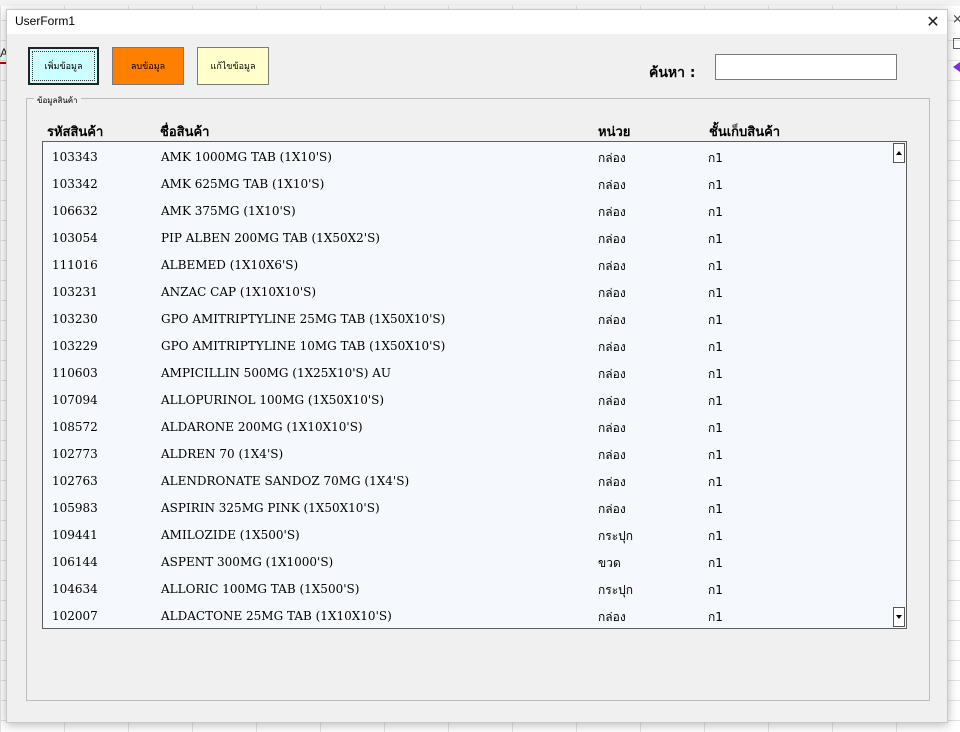 The height and width of the screenshot is (732, 960). What do you see at coordinates (933, 22) in the screenshot?
I see `close-icon: ✕` at bounding box center [933, 22].